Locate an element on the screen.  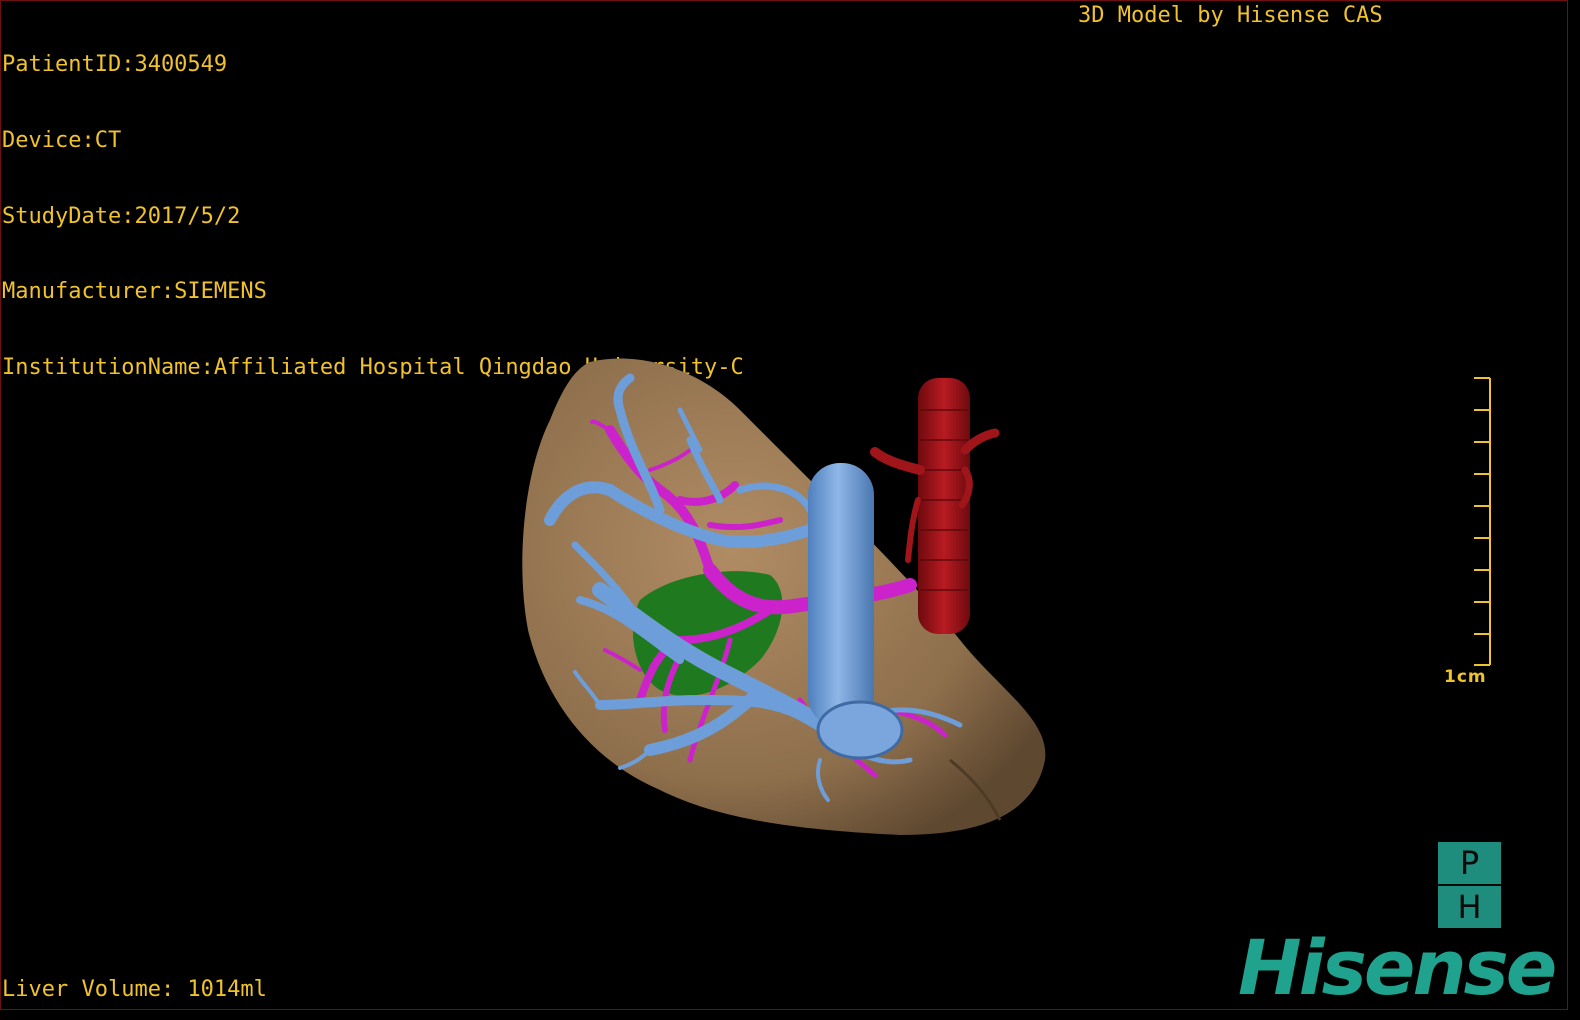
ph-logo-top-letter: P is located at coordinates (1469, 863).